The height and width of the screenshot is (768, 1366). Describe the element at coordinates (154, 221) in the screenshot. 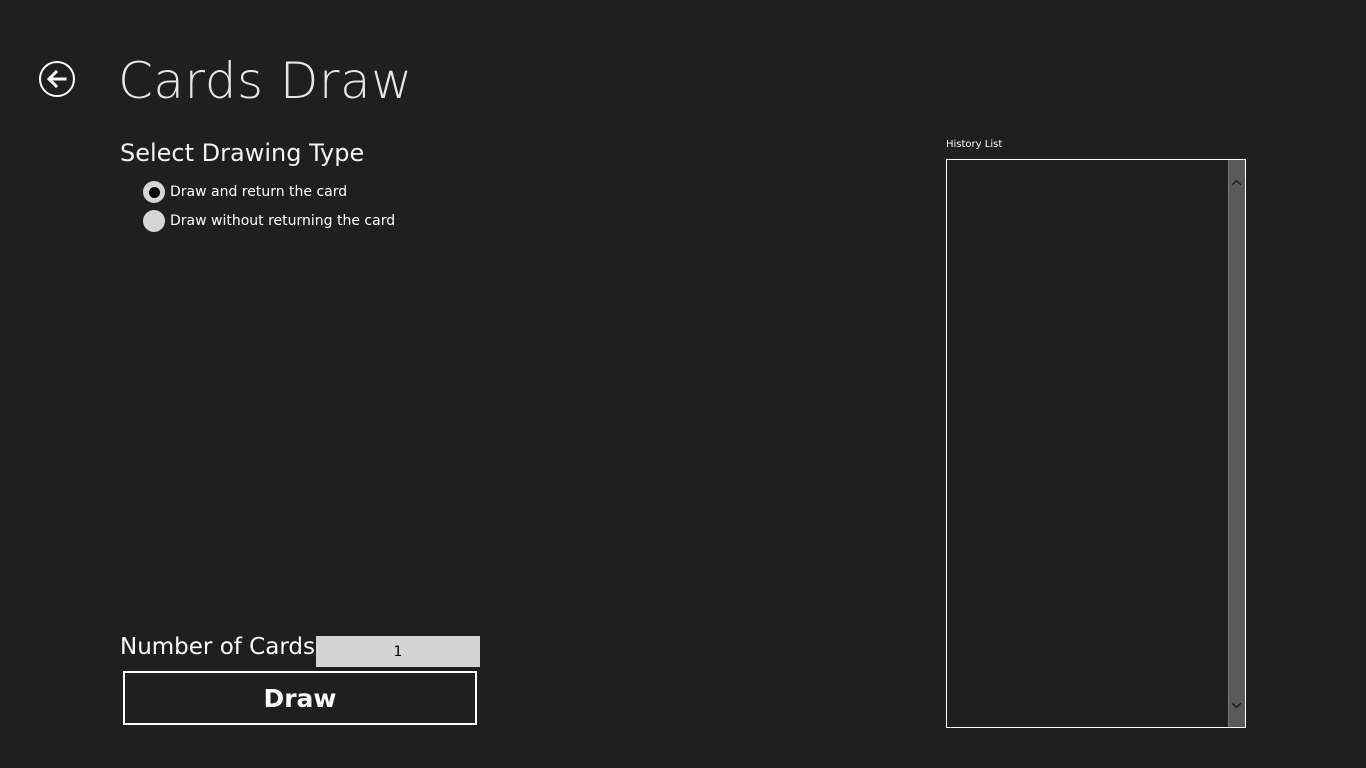

I see `radio-button-unselected` at that location.